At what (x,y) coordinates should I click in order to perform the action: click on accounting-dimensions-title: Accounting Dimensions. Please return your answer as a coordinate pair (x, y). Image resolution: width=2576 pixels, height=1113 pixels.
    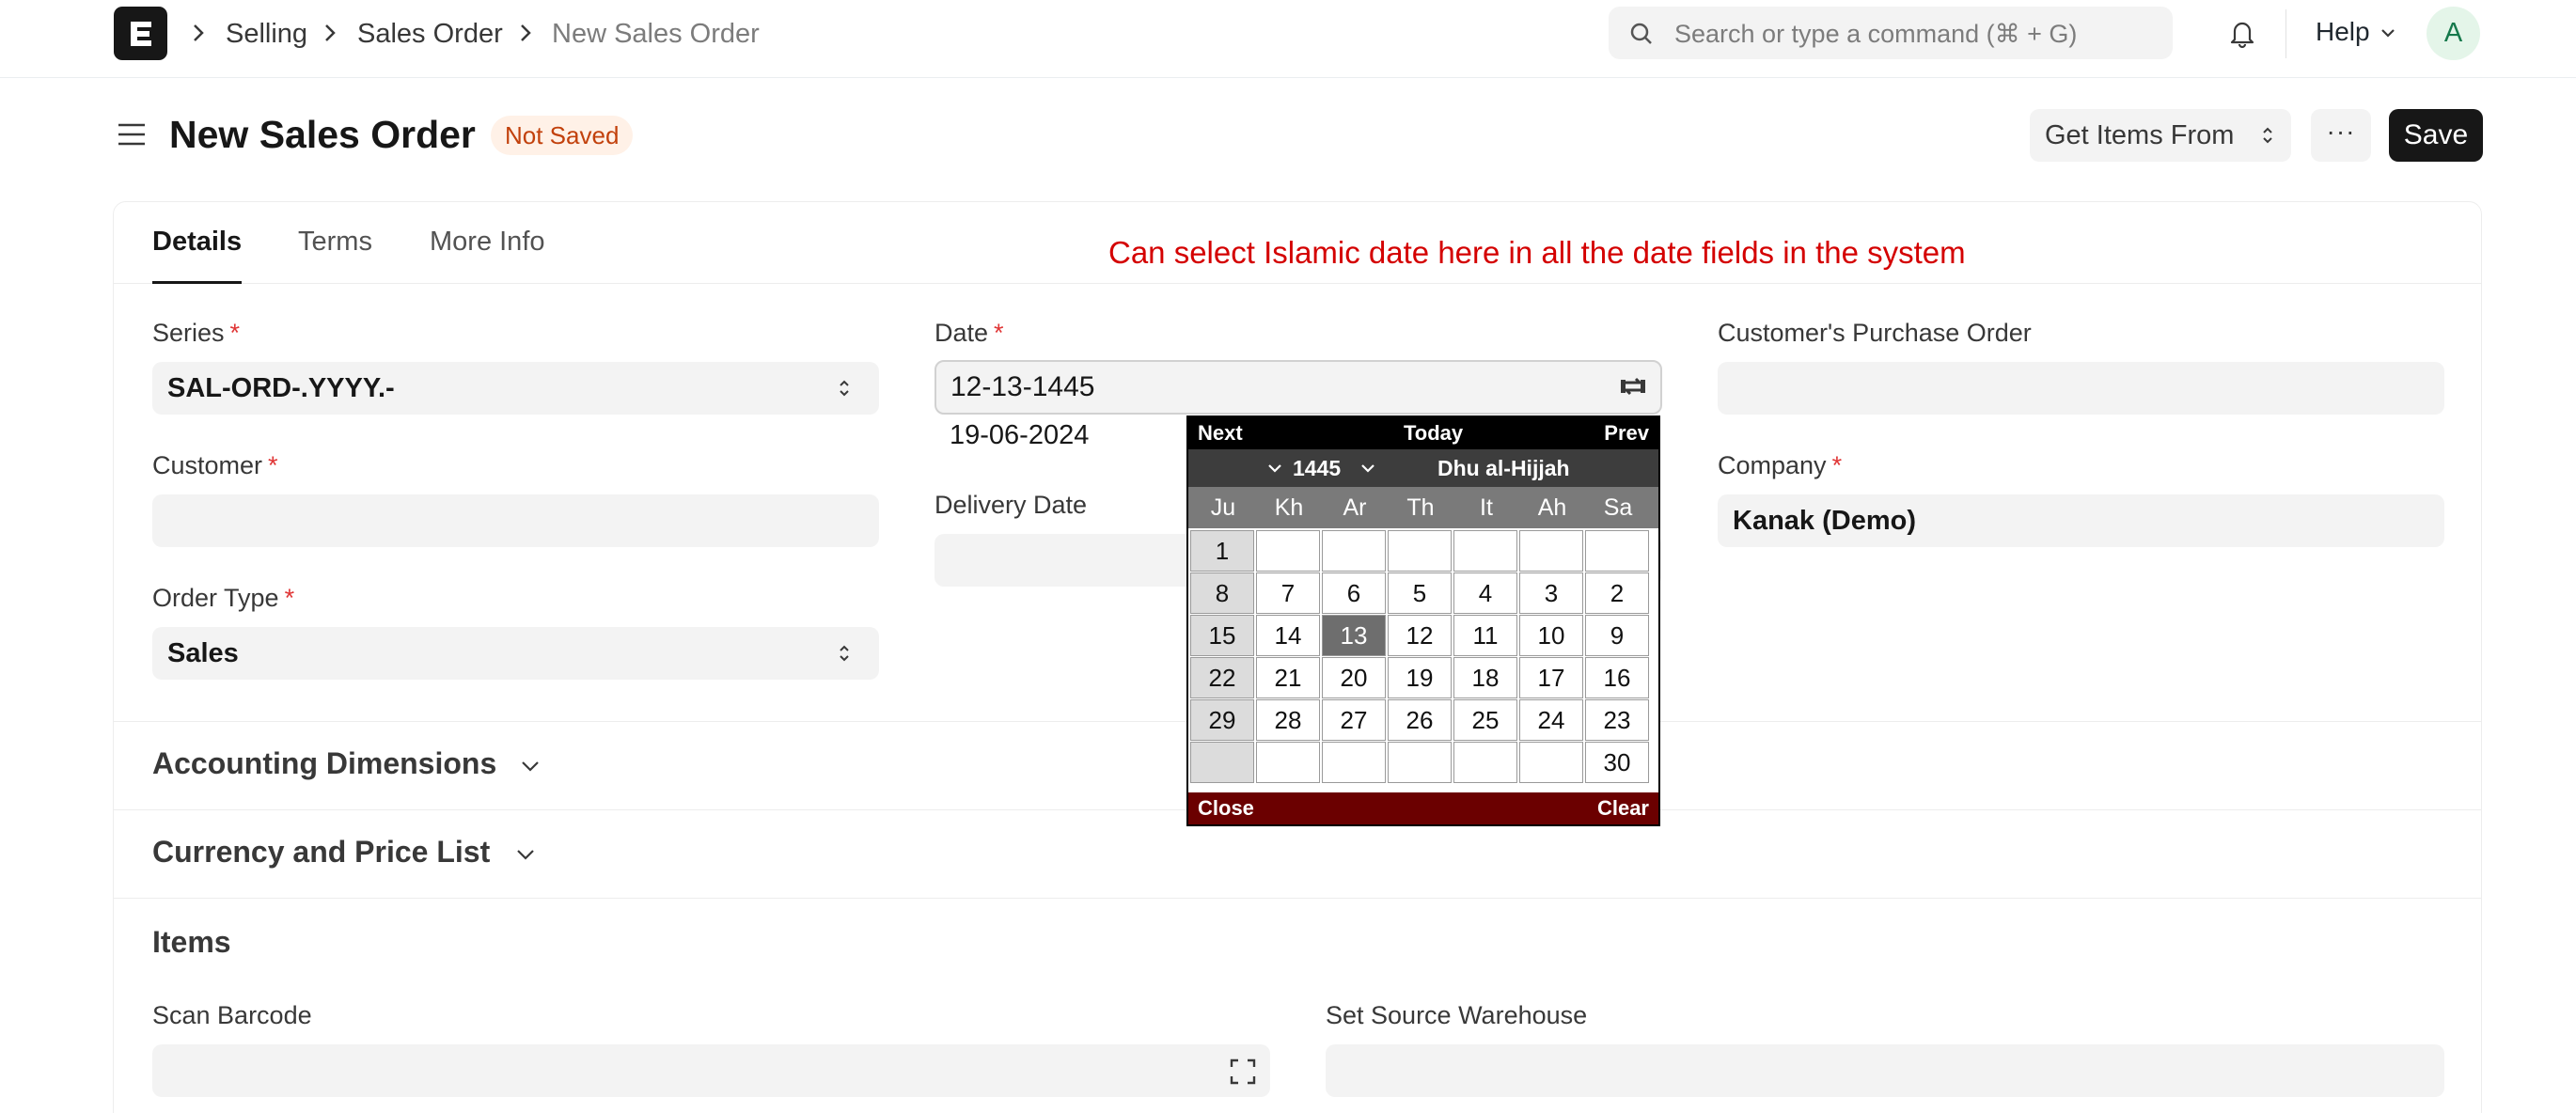
    Looking at the image, I should click on (324, 763).